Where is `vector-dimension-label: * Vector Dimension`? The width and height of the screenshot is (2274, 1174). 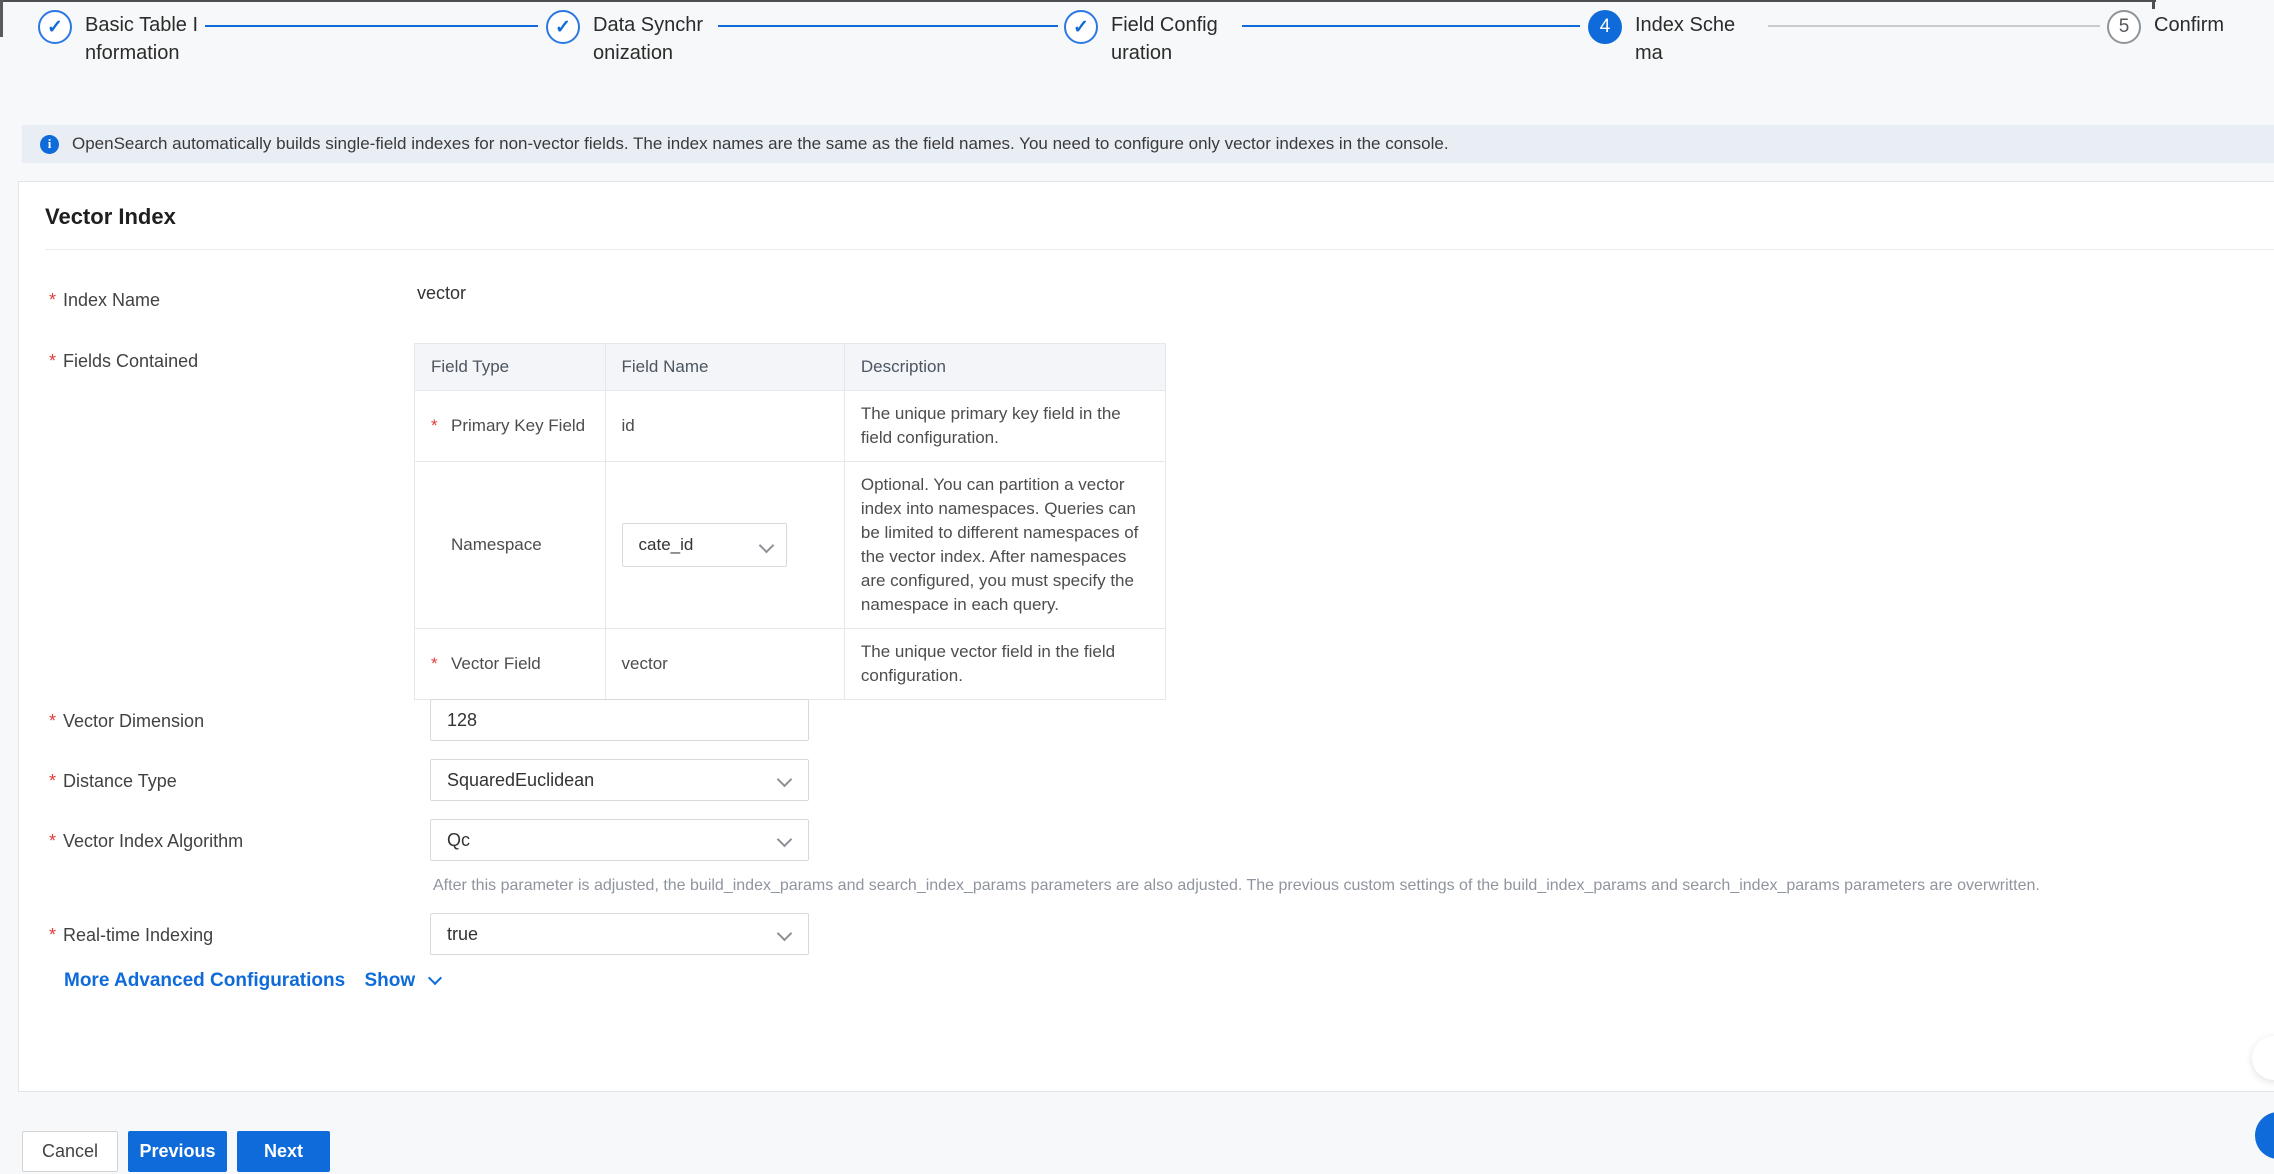 vector-dimension-label: * Vector Dimension is located at coordinates (127, 721).